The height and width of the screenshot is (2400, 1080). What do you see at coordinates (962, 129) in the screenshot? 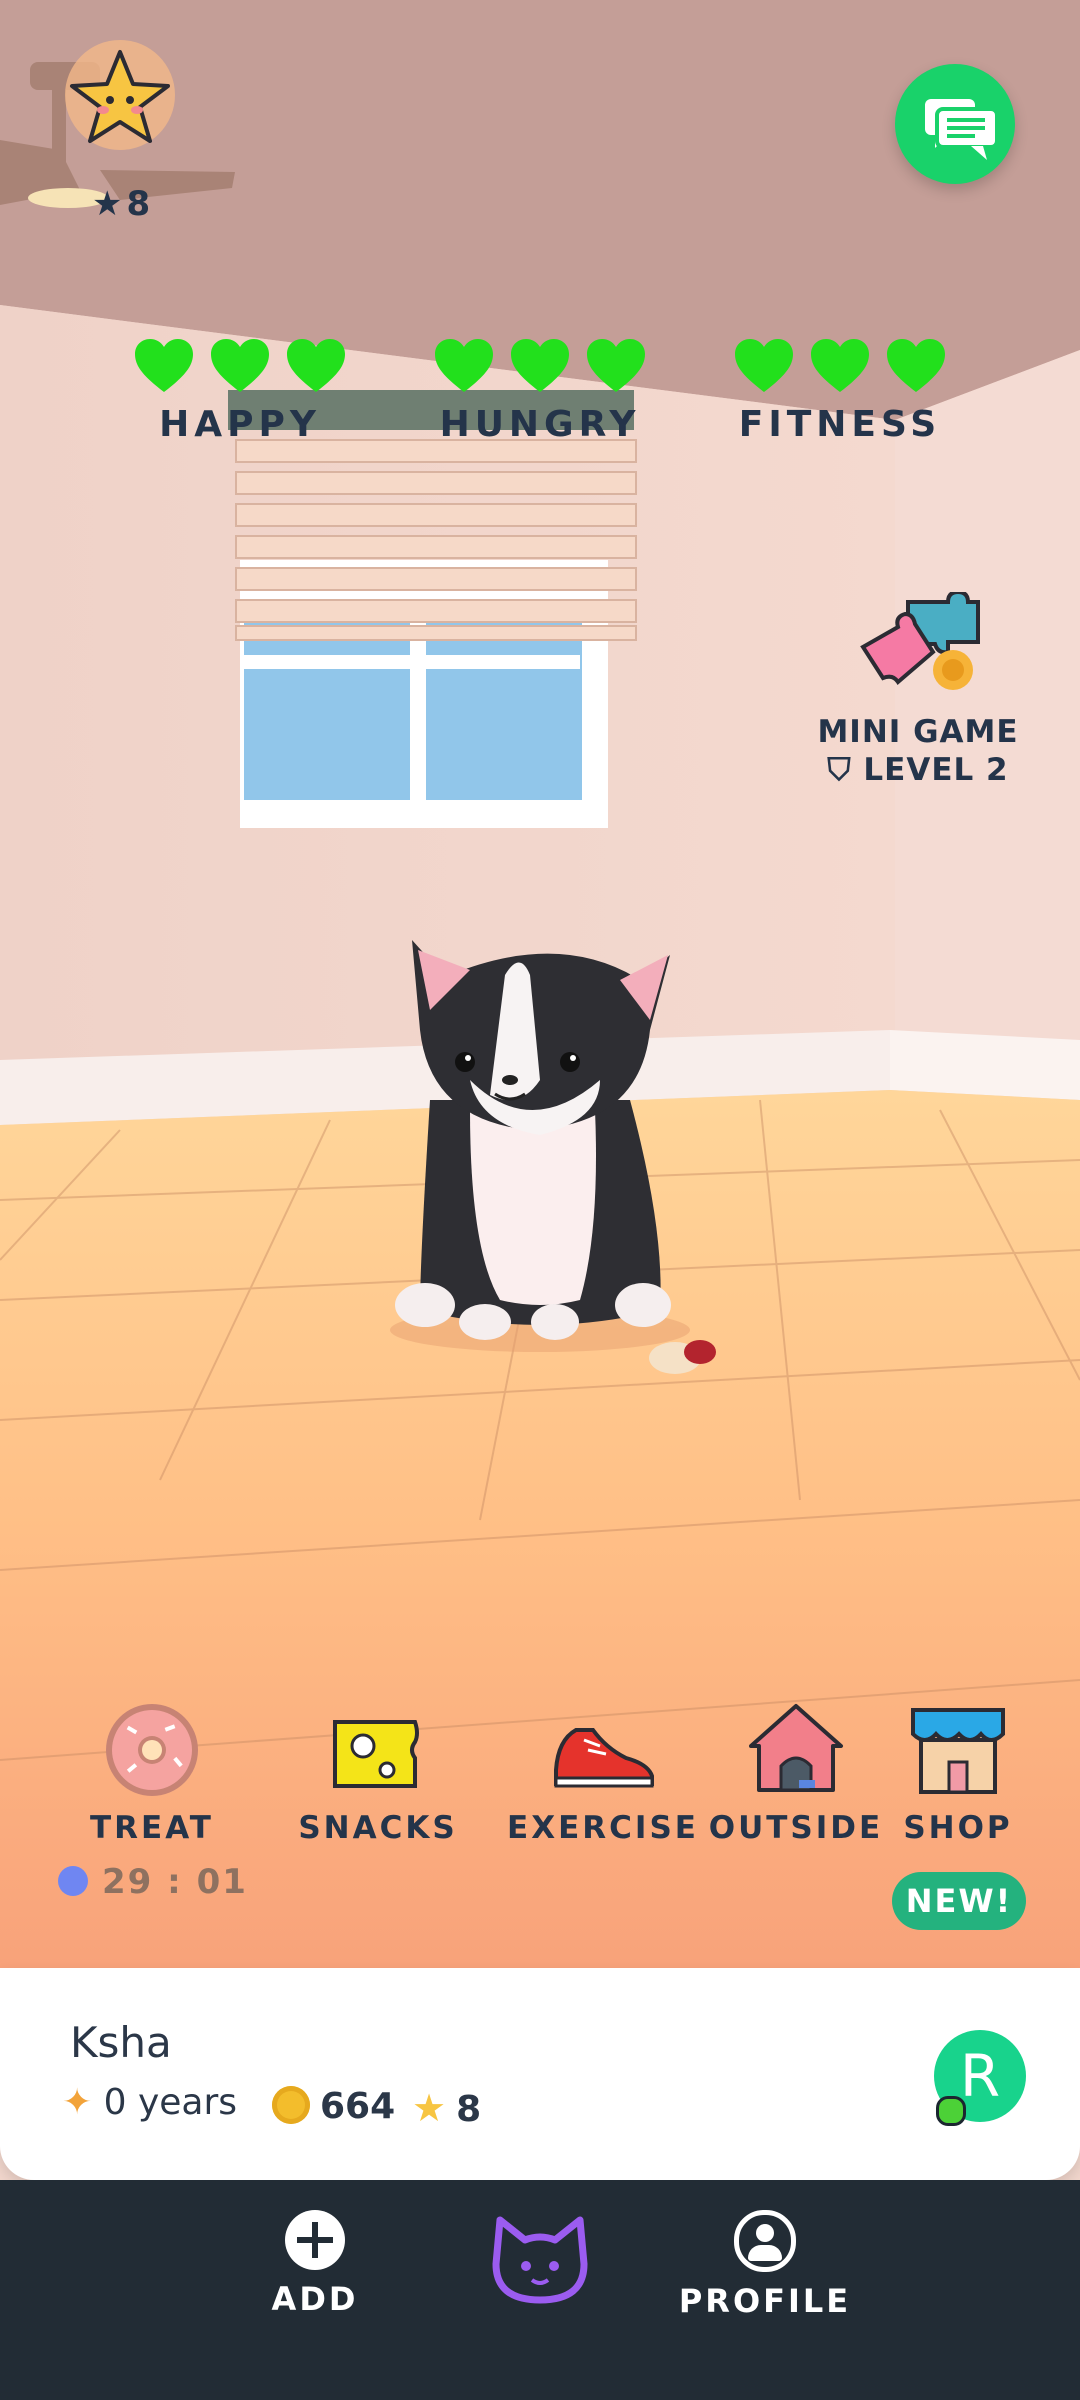
I see `chat-bubbles-icon` at bounding box center [962, 129].